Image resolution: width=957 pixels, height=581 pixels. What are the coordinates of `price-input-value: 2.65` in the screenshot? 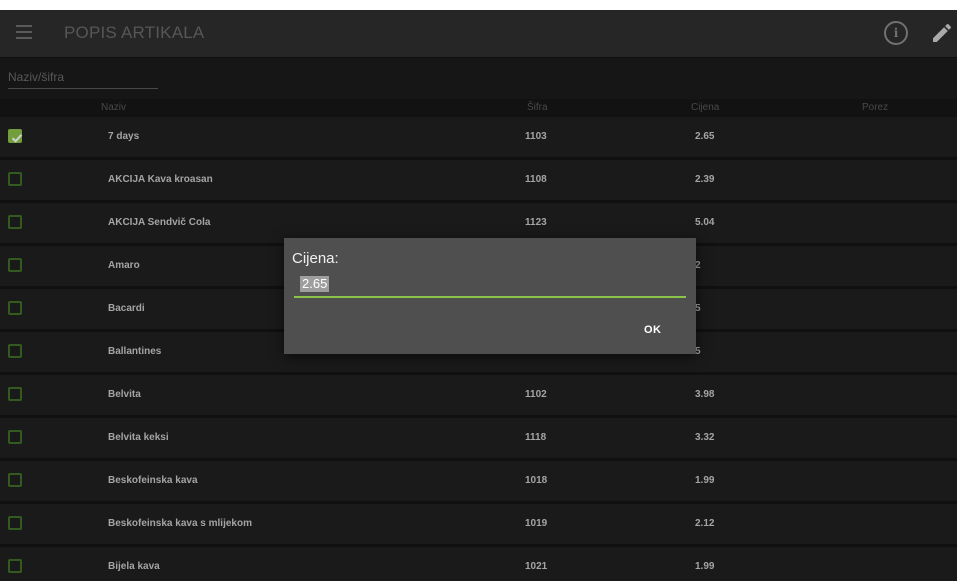 It's located at (315, 284).